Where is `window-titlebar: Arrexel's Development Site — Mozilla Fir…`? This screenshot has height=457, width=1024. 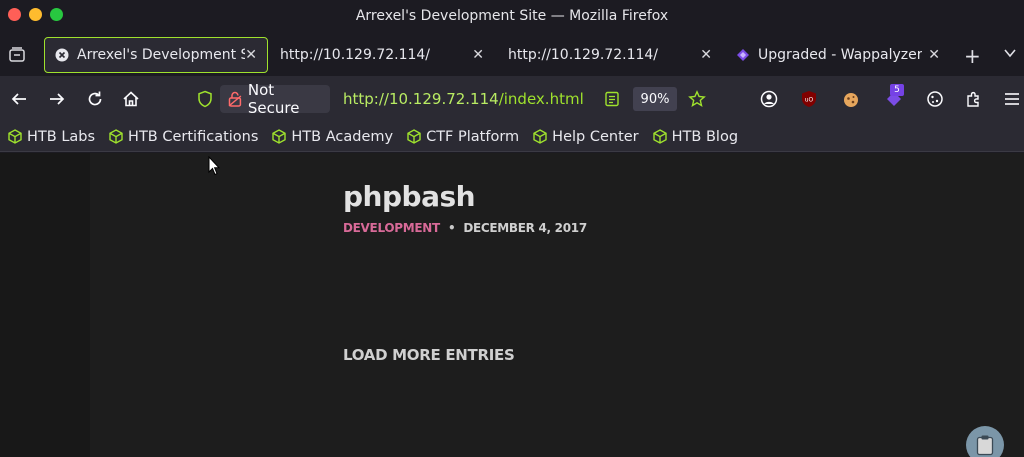 window-titlebar: Arrexel's Development Site — Mozilla Fir… is located at coordinates (512, 17).